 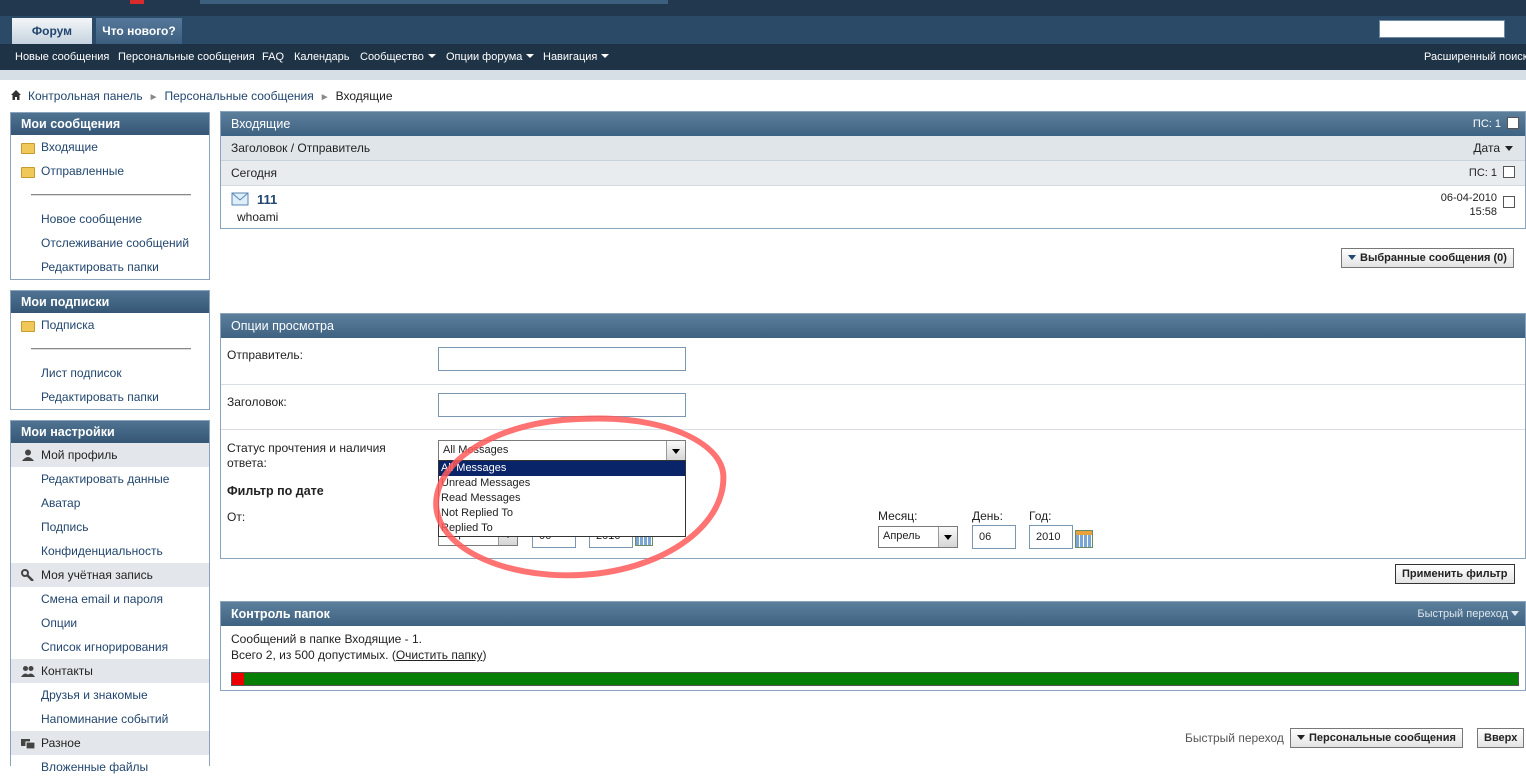 What do you see at coordinates (110, 623) in the screenshot?
I see `sidebar-item-options: Опции` at bounding box center [110, 623].